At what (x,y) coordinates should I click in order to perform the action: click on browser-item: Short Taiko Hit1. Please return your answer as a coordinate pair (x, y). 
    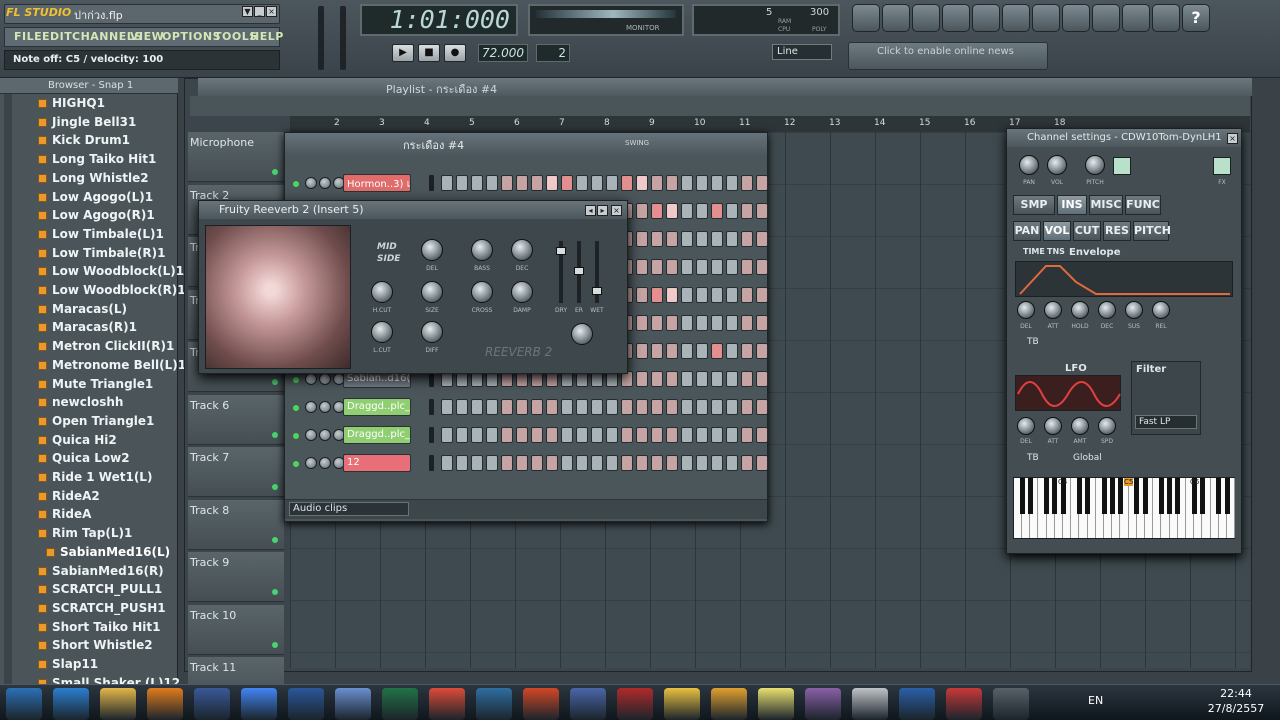
    Looking at the image, I should click on (99, 629).